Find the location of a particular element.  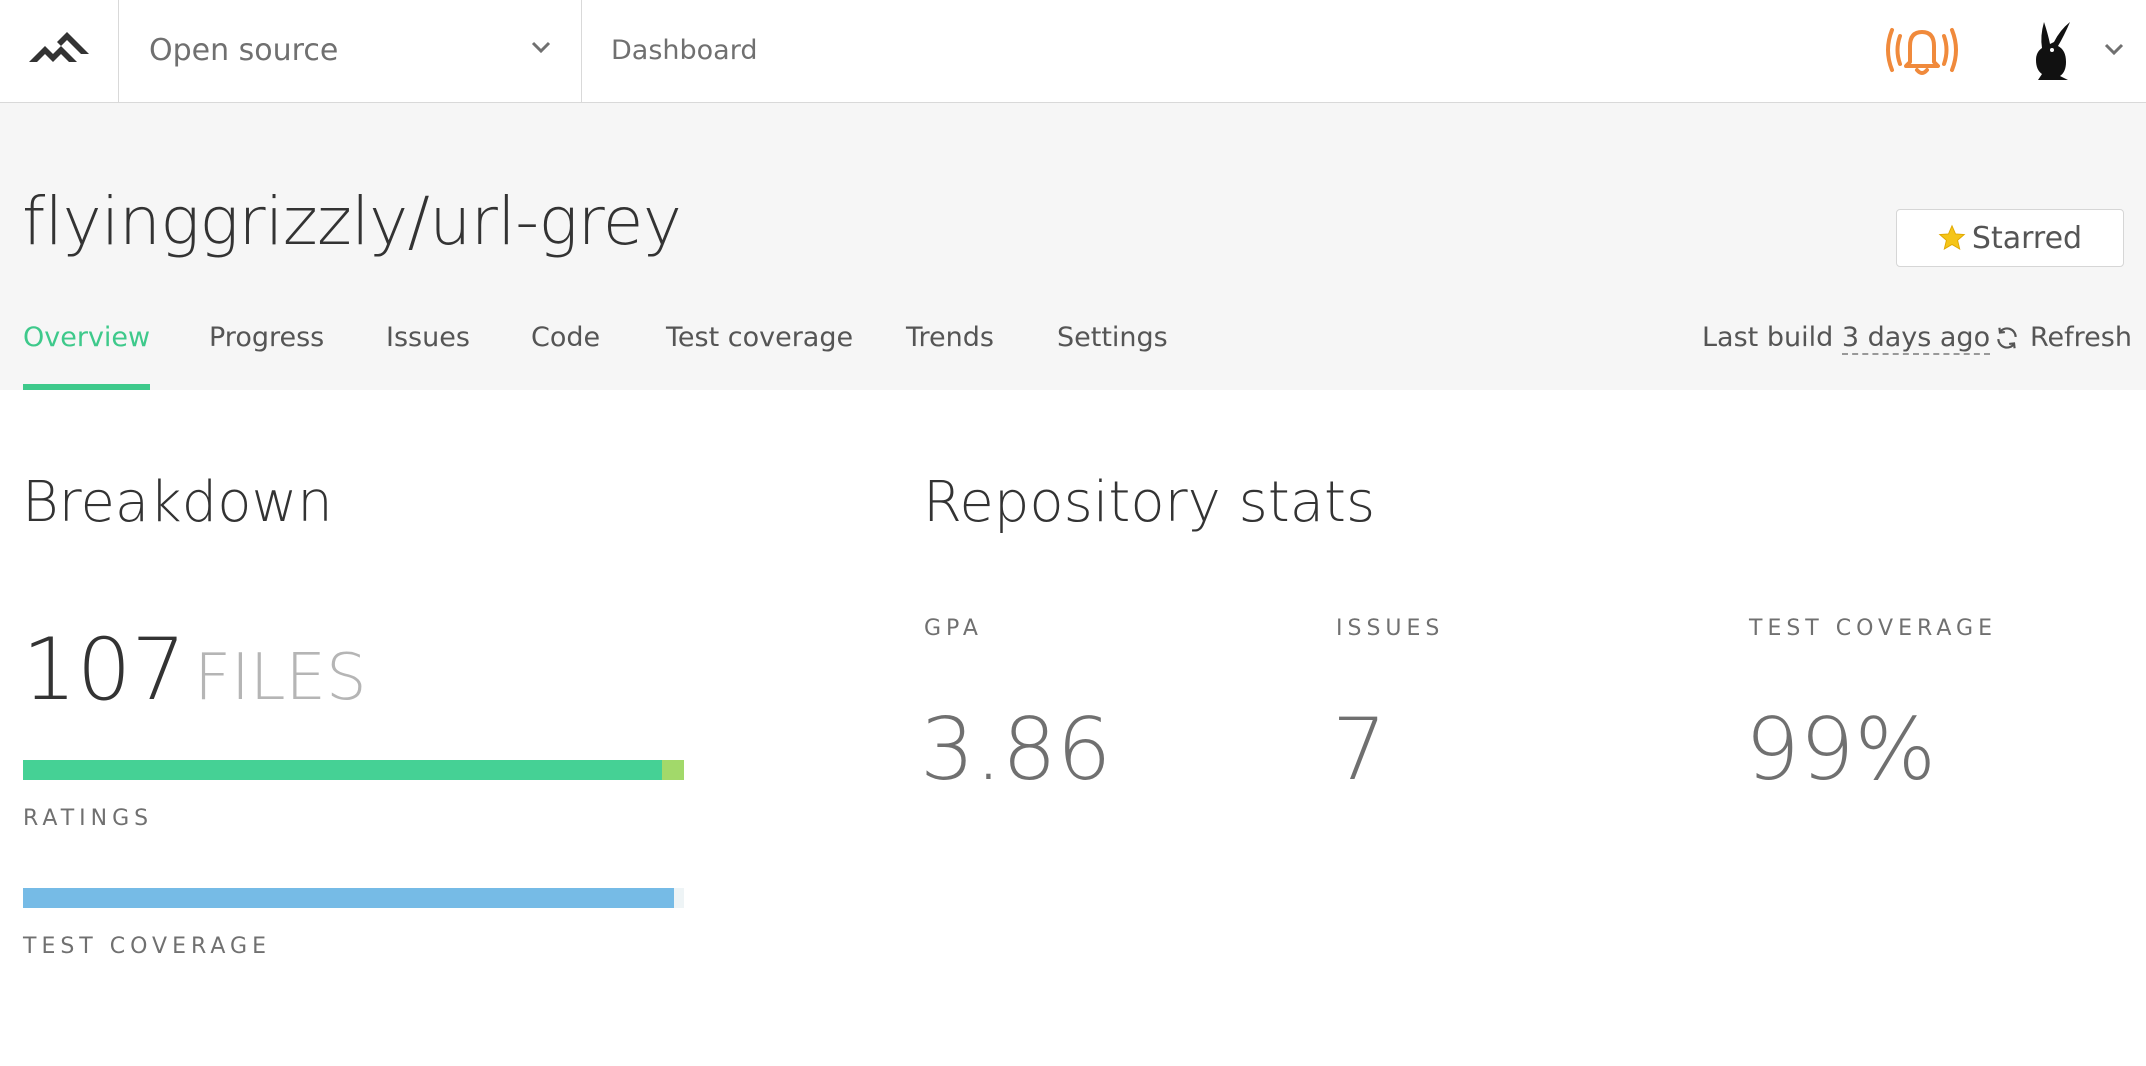

files-count-value: 107 is located at coordinates (104, 670).